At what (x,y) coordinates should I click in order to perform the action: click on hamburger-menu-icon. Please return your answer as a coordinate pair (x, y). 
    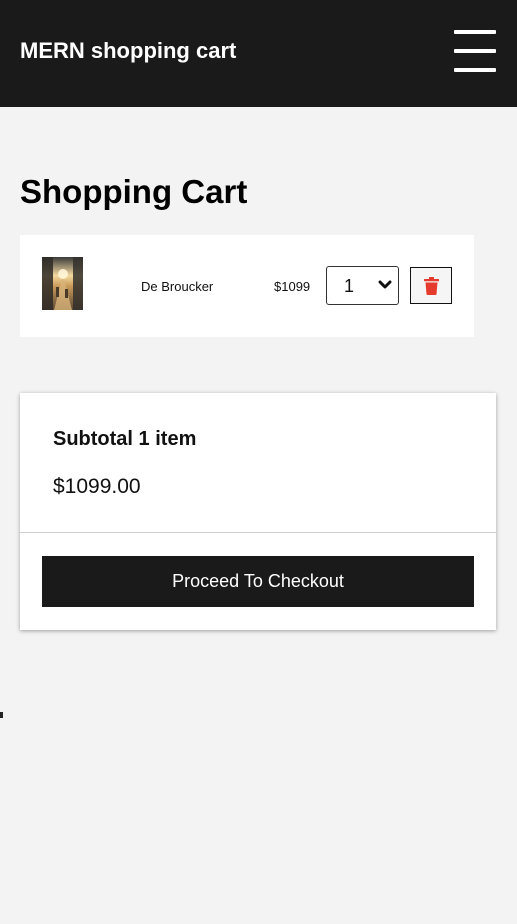
    Looking at the image, I should click on (475, 52).